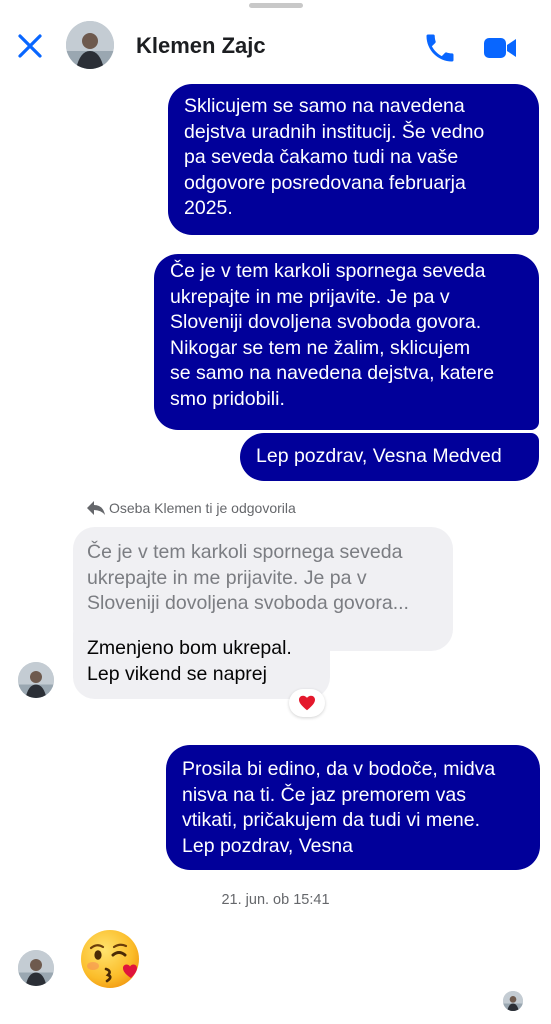  Describe the element at coordinates (389, 457) in the screenshot. I see `outgoing-message: Lep pozdrav, Vesna Medved` at that location.